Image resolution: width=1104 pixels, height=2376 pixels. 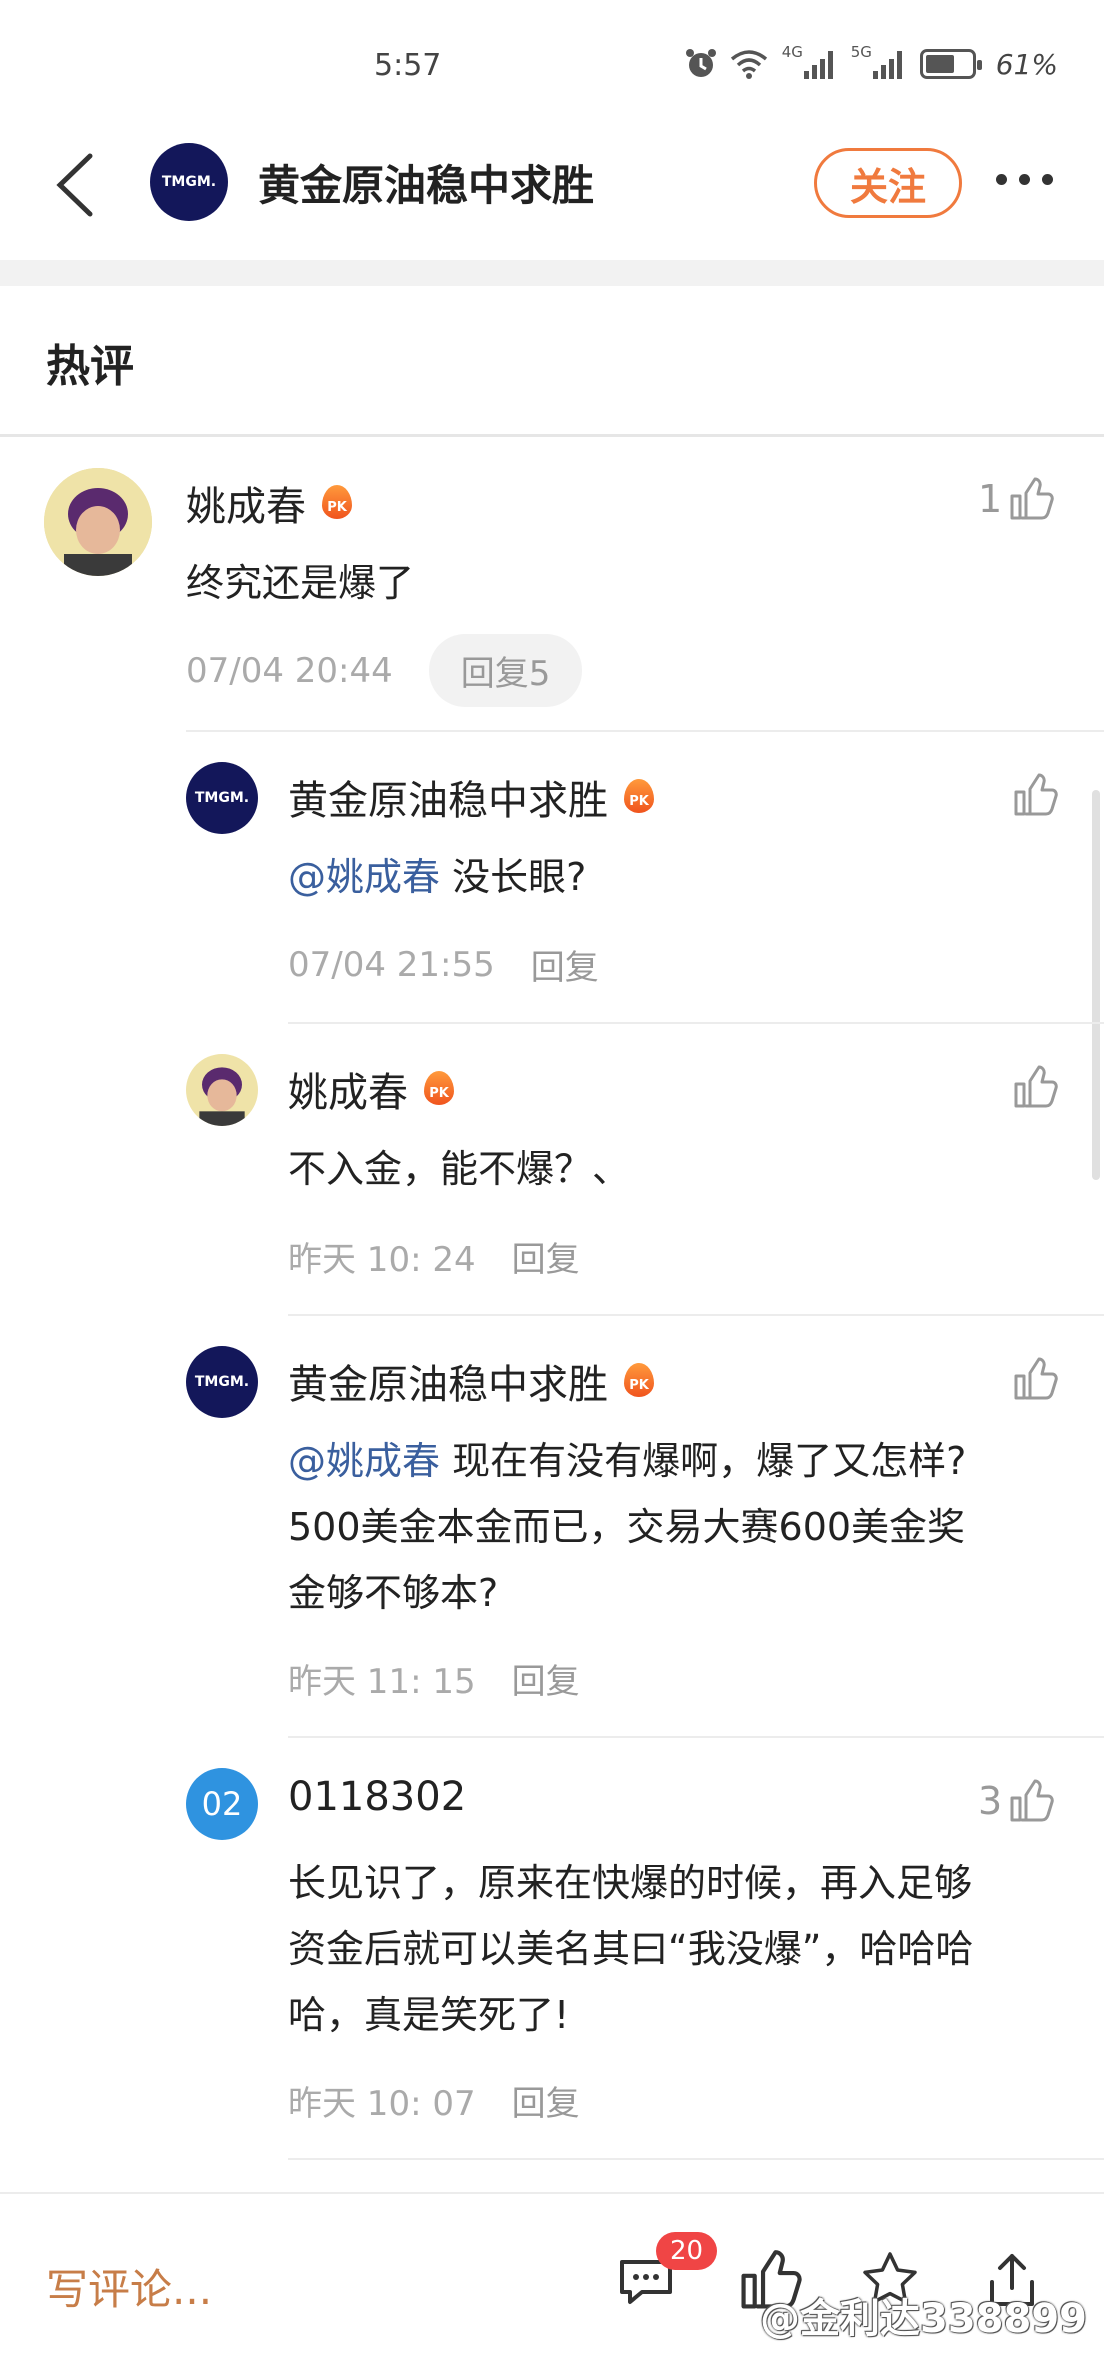 I want to click on status-time: 5:57, so click(x=408, y=65).